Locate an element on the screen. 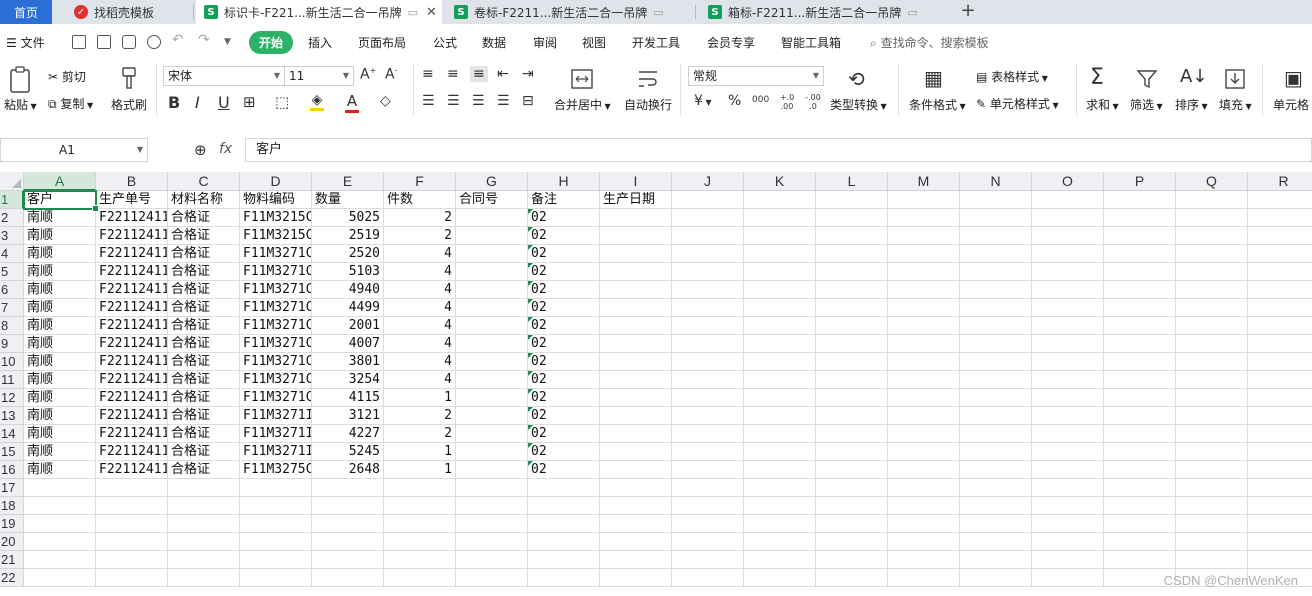 Image resolution: width=1312 pixels, height=596 pixels. fill-button: 填充 ▼ is located at coordinates (1235, 104).